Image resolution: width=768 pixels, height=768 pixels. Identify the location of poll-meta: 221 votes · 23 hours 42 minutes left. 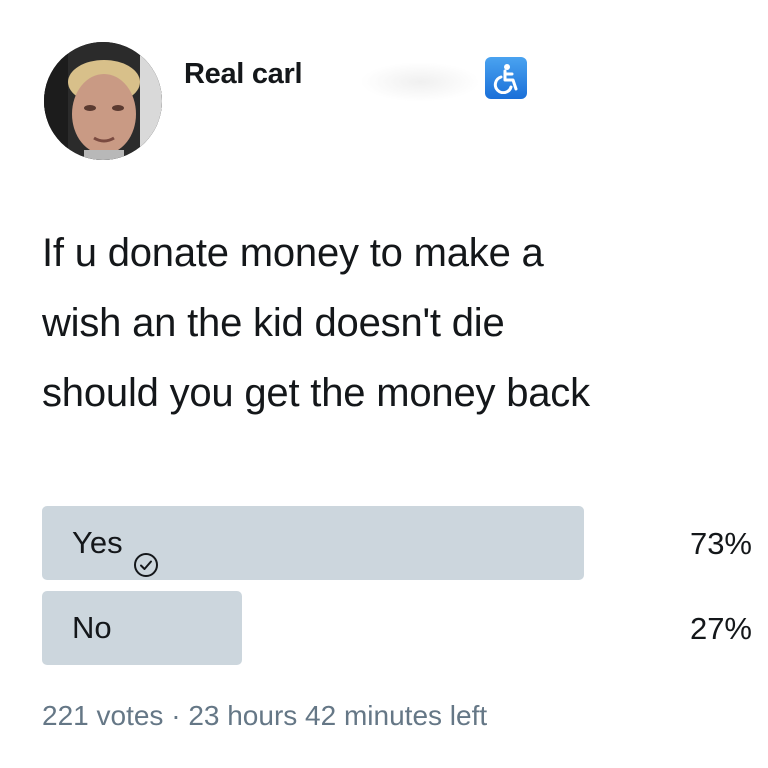
(264, 716).